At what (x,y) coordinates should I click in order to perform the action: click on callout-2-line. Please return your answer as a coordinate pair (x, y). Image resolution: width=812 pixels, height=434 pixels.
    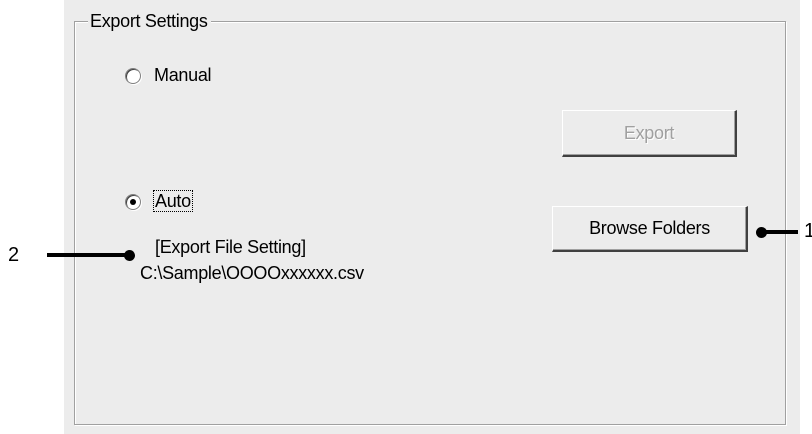
    Looking at the image, I should click on (89, 255).